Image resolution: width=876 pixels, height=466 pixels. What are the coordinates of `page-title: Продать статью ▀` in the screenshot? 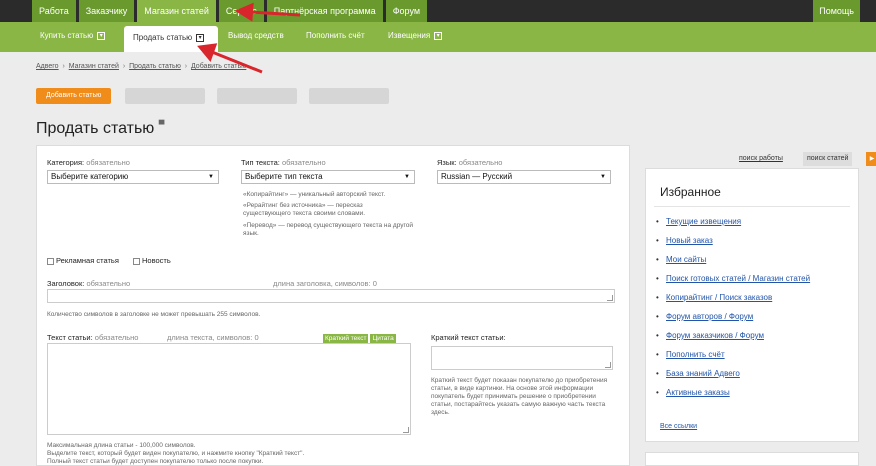 It's located at (100, 129).